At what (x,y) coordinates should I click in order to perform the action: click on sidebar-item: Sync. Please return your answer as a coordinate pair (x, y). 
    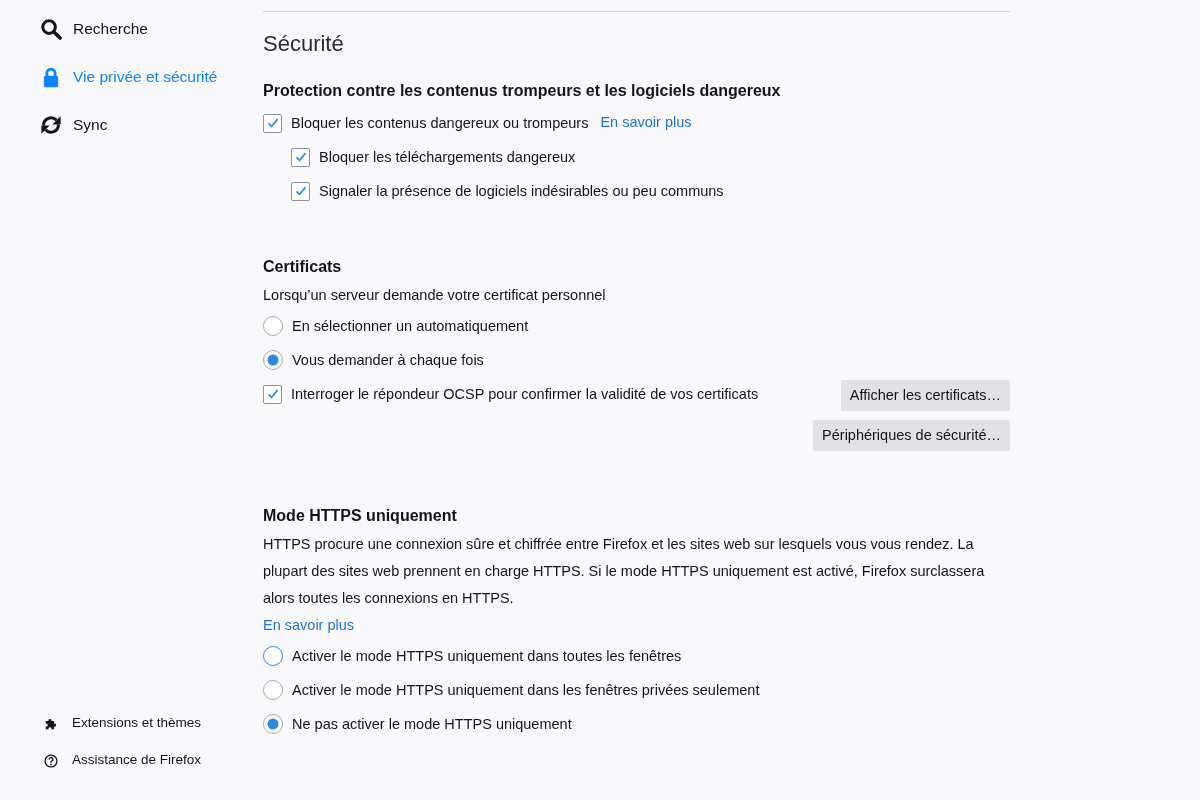
    Looking at the image, I should click on (54, 125).